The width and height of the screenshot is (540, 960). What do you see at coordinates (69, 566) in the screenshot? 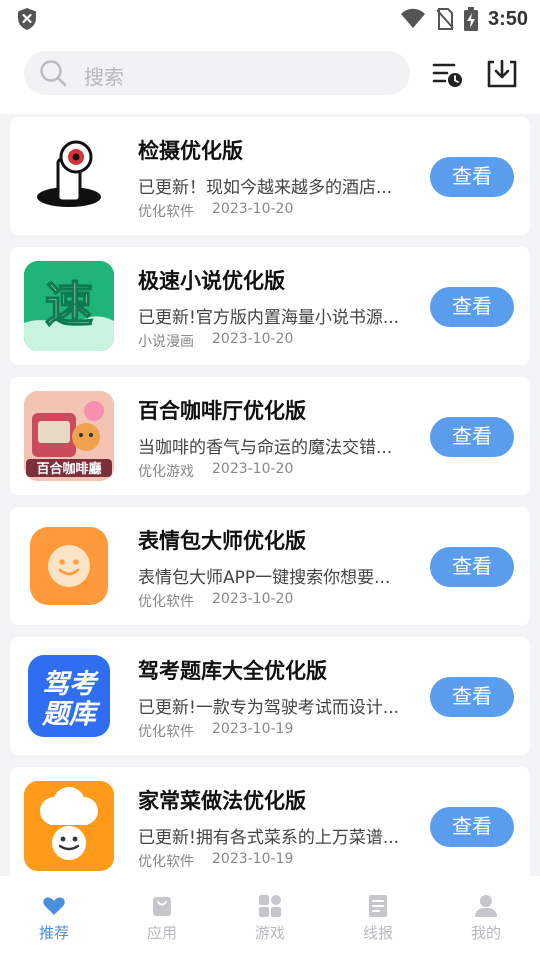
I see `smiley-app-icon` at bounding box center [69, 566].